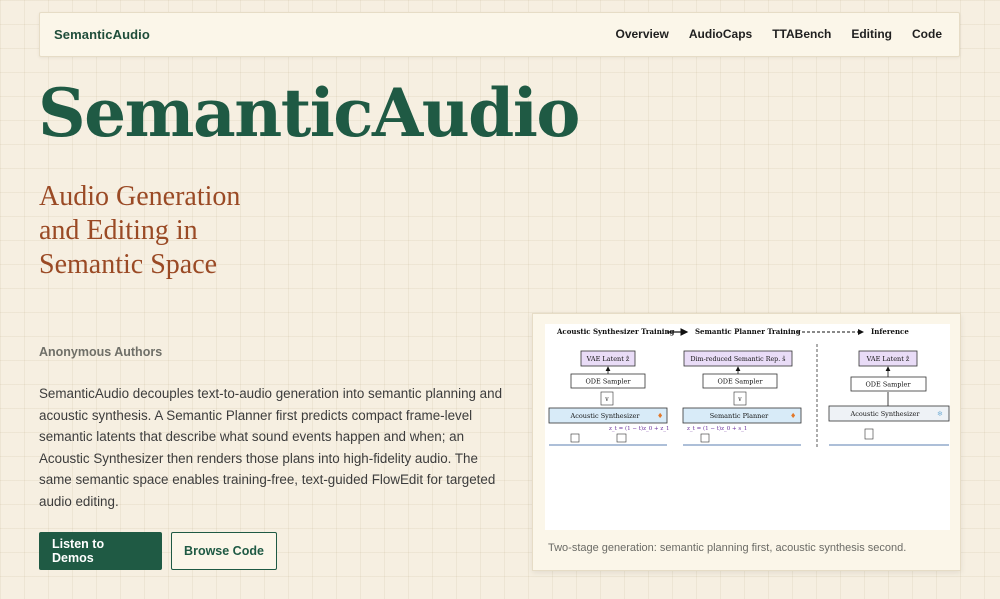 The image size is (1000, 599). Describe the element at coordinates (224, 551) in the screenshot. I see `browse-code-button: Browse Code` at that location.